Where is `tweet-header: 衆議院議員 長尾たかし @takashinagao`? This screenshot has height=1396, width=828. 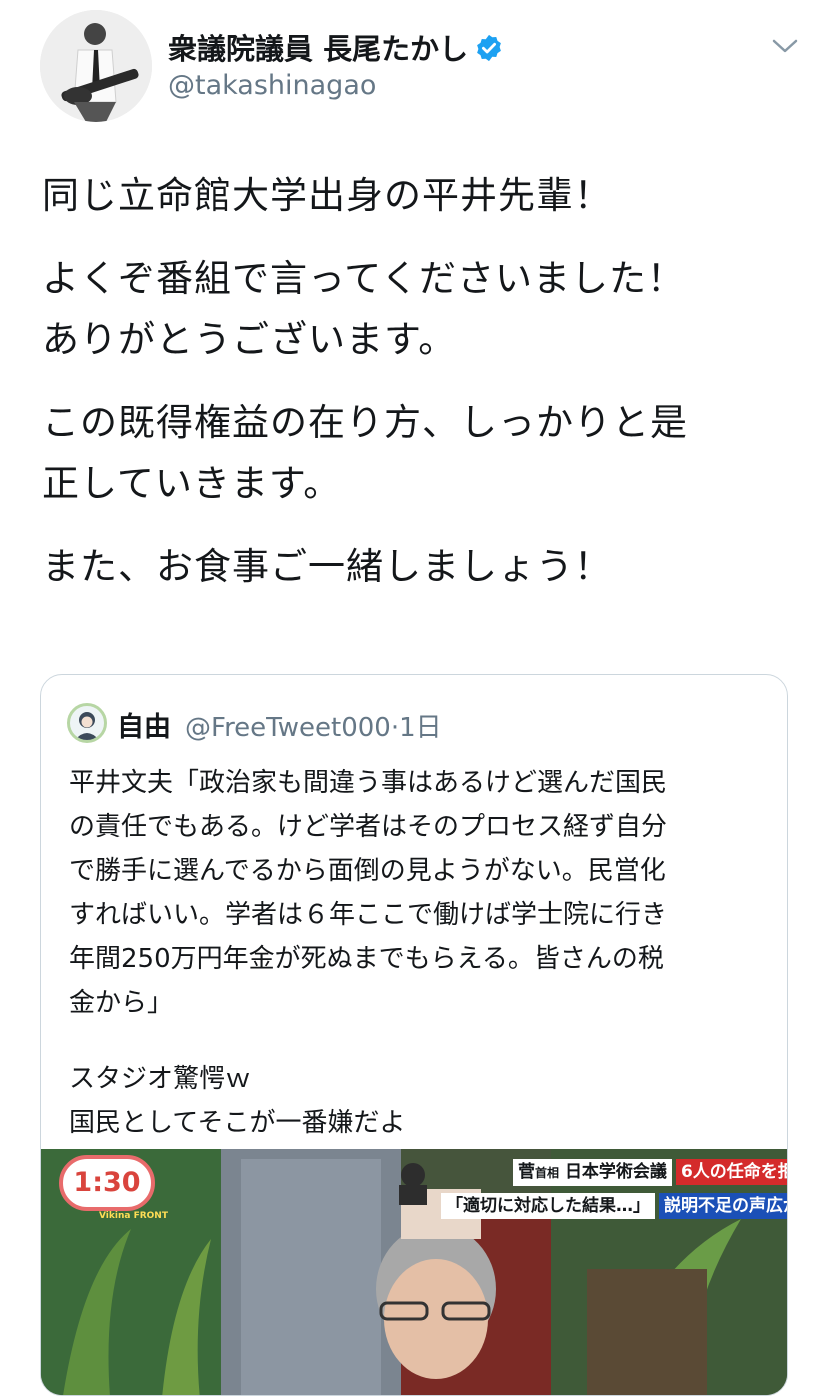 tweet-header: 衆議院議員 長尾たかし @takashinagao is located at coordinates (420, 66).